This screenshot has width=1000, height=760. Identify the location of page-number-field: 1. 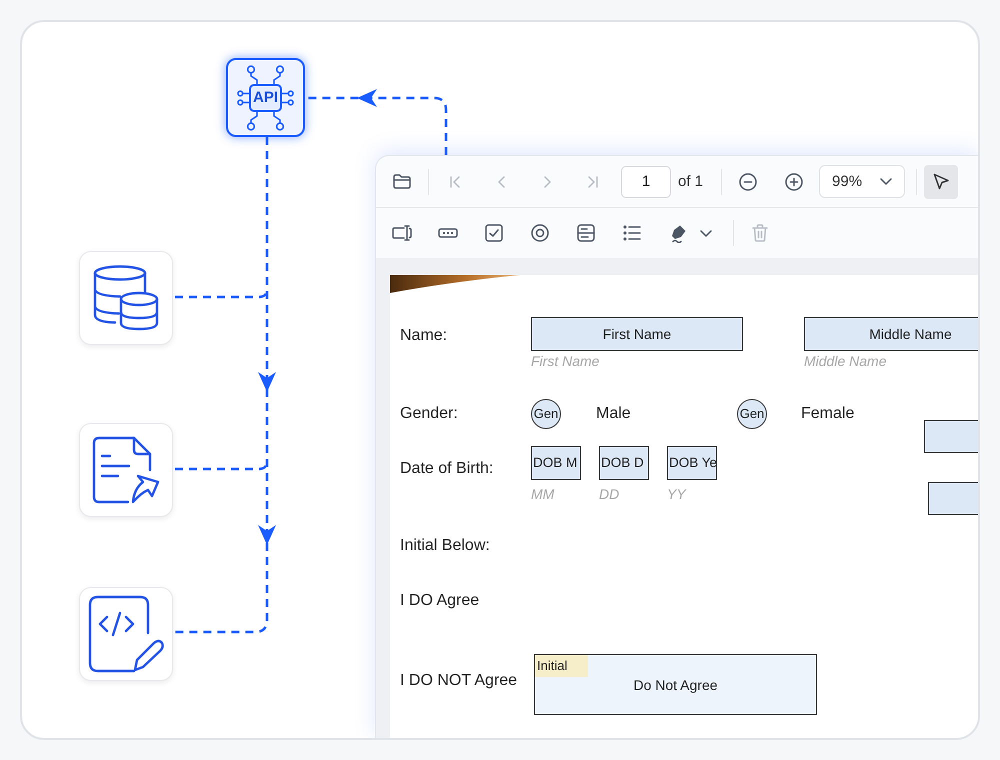
(646, 182).